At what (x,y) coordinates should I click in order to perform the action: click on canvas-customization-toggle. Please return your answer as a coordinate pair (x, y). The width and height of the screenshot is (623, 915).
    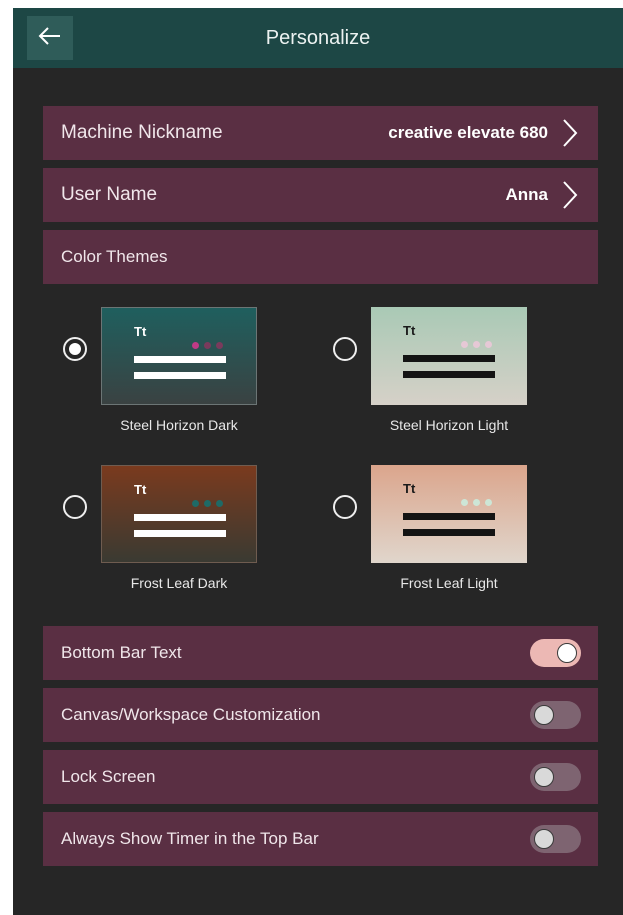
    Looking at the image, I should click on (555, 715).